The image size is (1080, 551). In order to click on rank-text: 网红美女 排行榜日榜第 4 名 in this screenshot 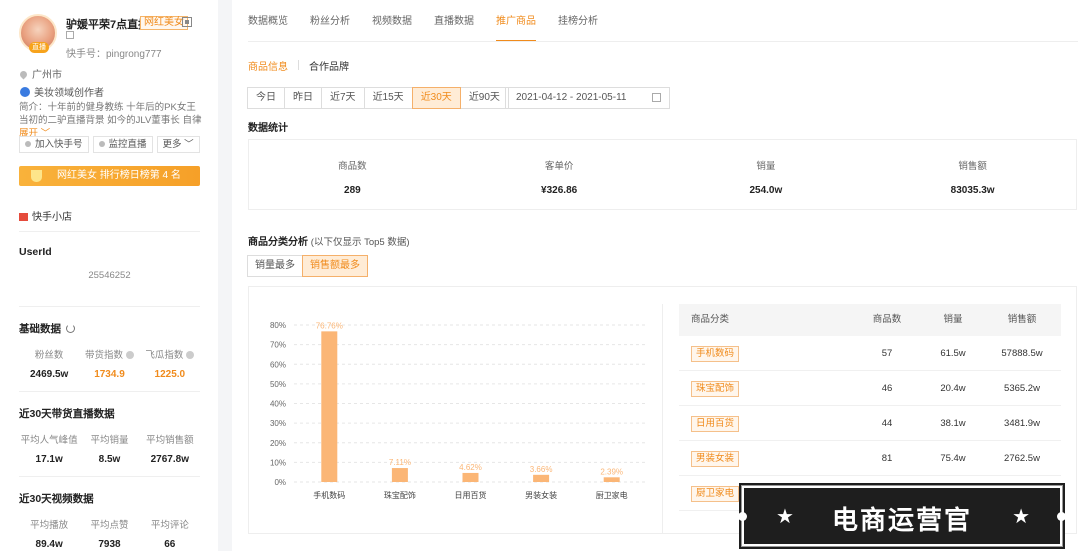, I will do `click(119, 175)`.